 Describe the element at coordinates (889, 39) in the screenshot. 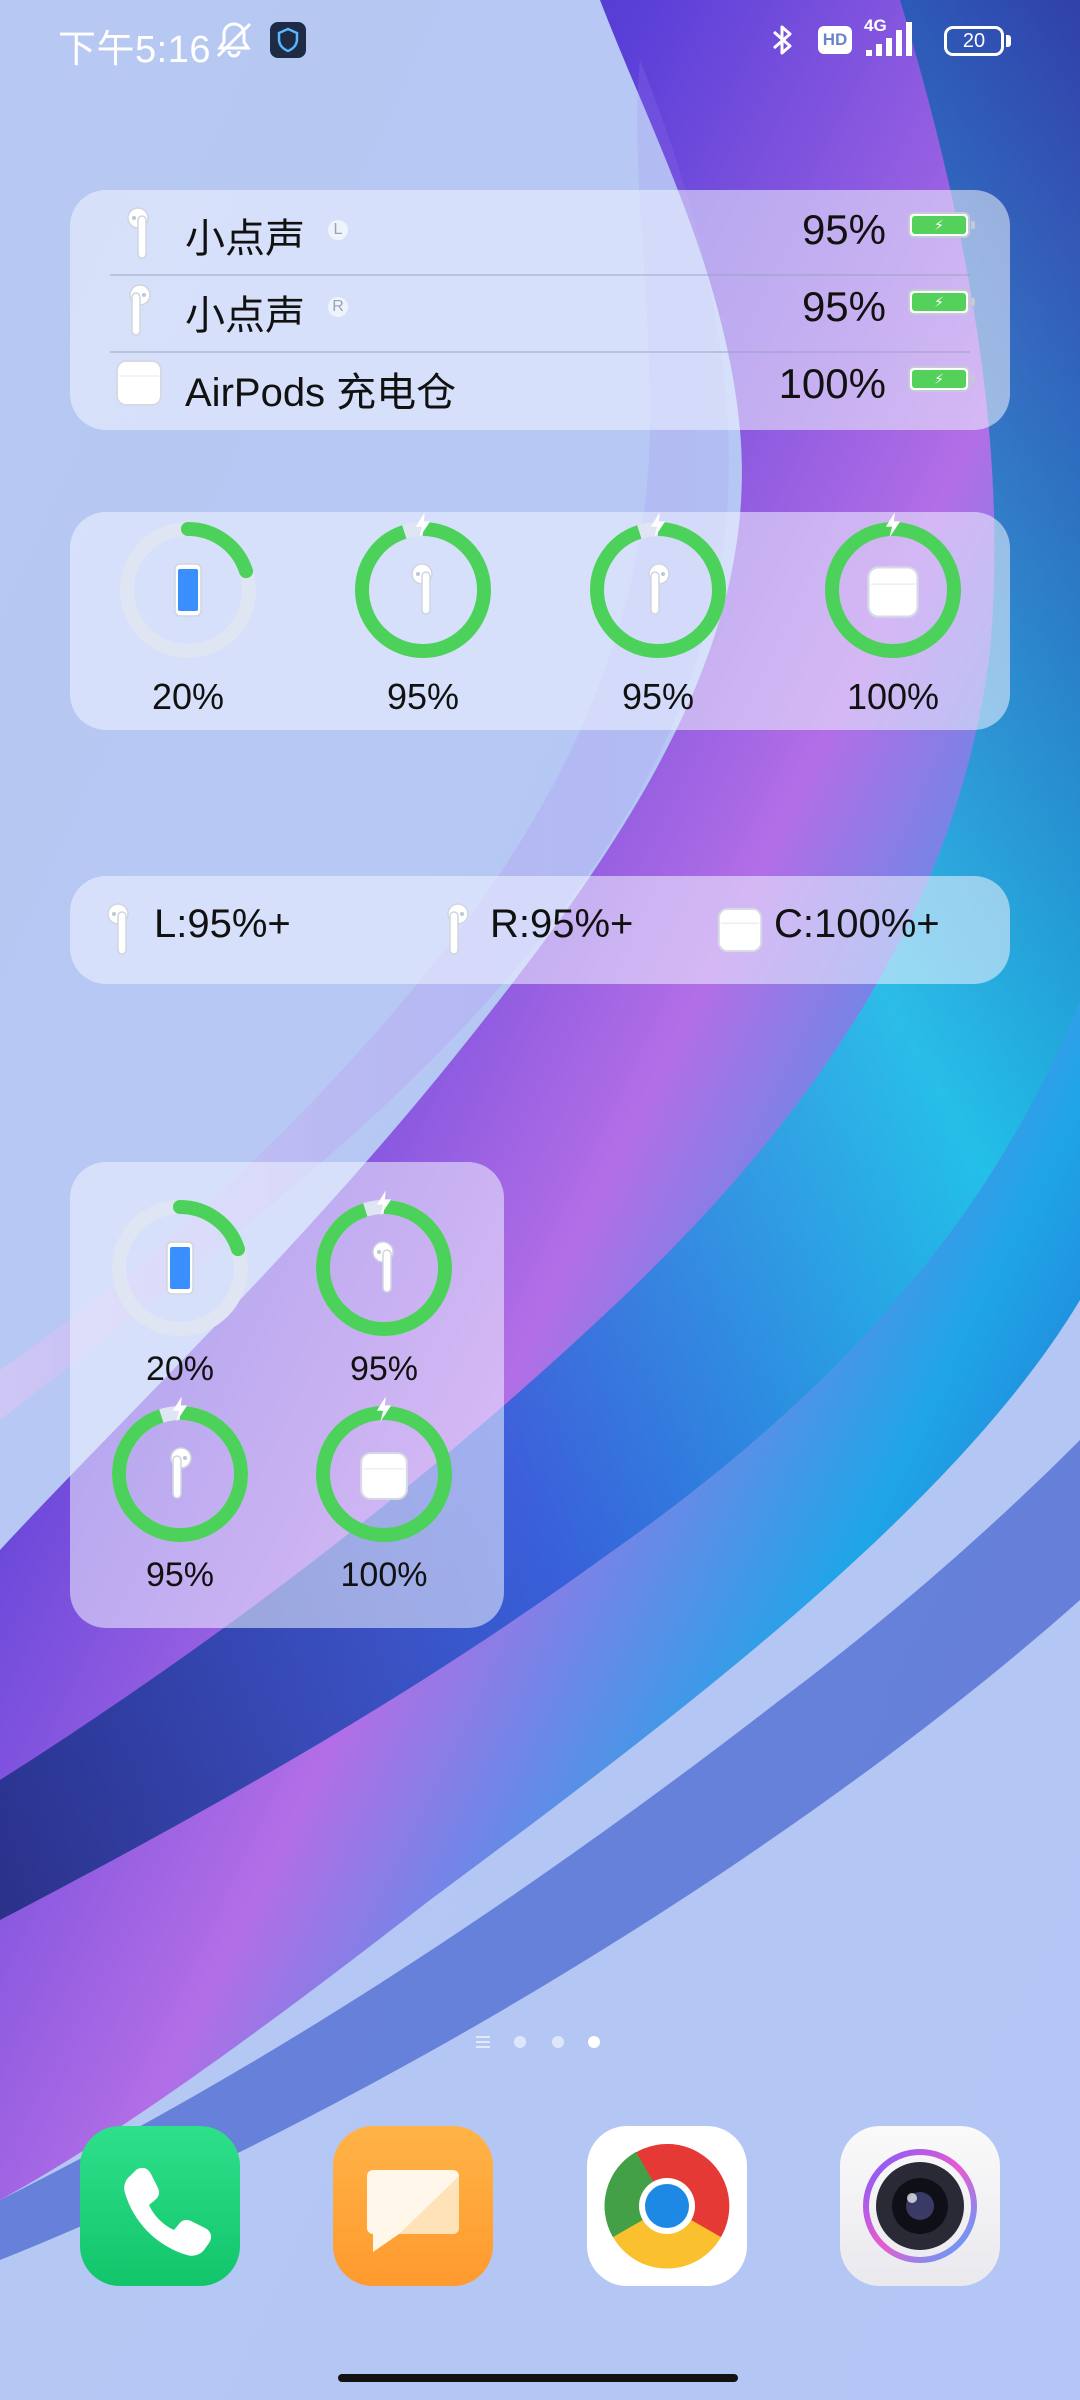

I see `signal-icon` at that location.